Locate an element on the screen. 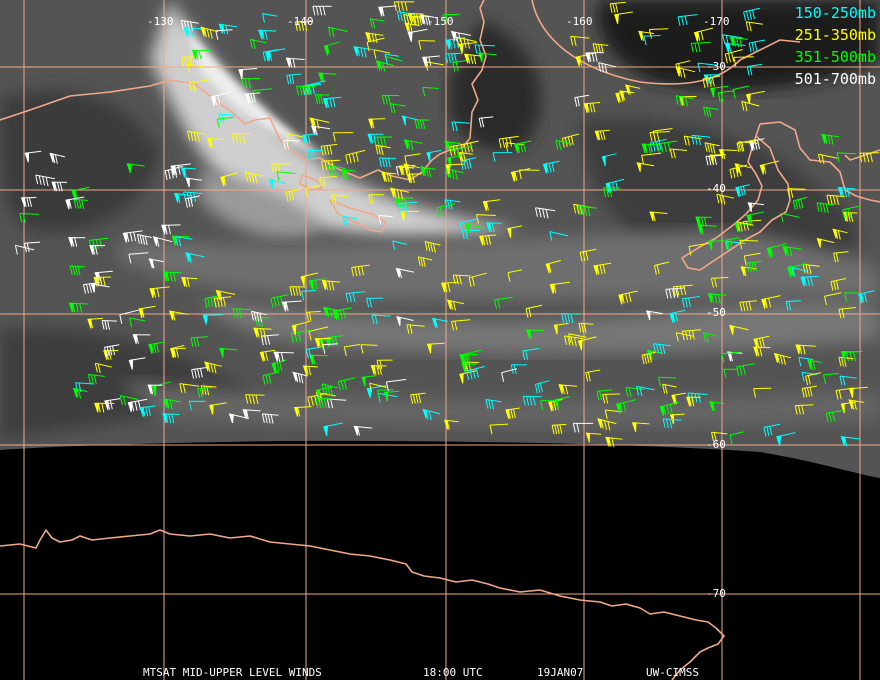 The image size is (880, 680). lat-label-60: -60 is located at coordinates (716, 444).